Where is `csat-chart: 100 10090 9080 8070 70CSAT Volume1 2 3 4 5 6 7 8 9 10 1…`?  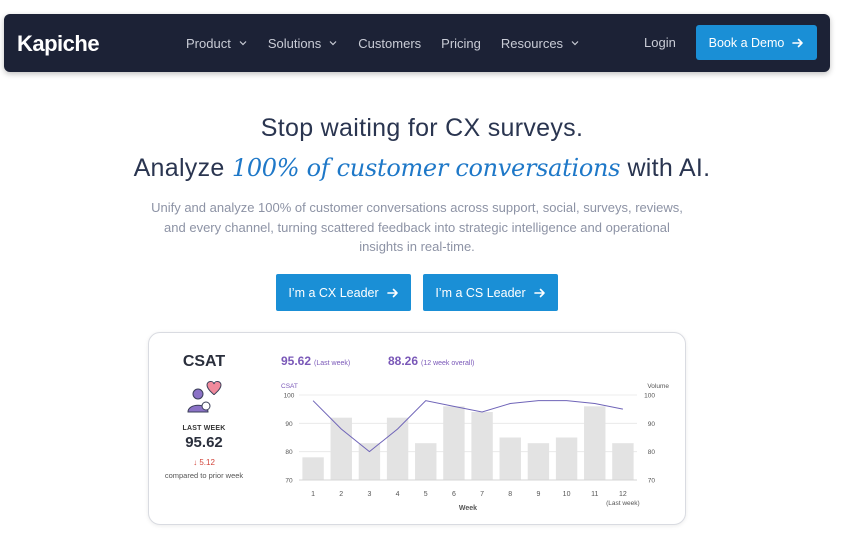 csat-chart: 100 10090 9080 8070 70CSAT Volume1 2 3 4 5 6 7 8 9 10 1… is located at coordinates (475, 447).